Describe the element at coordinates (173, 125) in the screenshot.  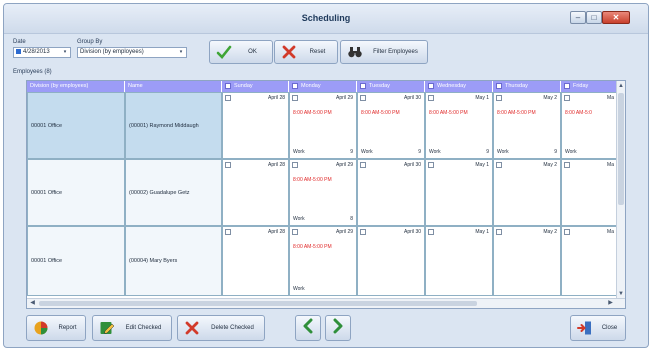
I see `employee-name-cell: (00001) Raymond Middaugh` at that location.